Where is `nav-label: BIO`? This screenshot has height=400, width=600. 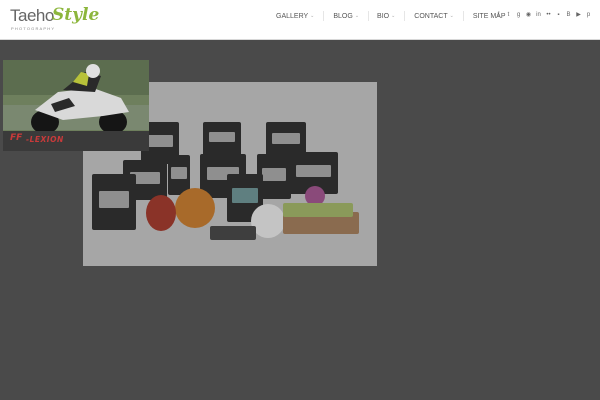 nav-label: BIO is located at coordinates (383, 16).